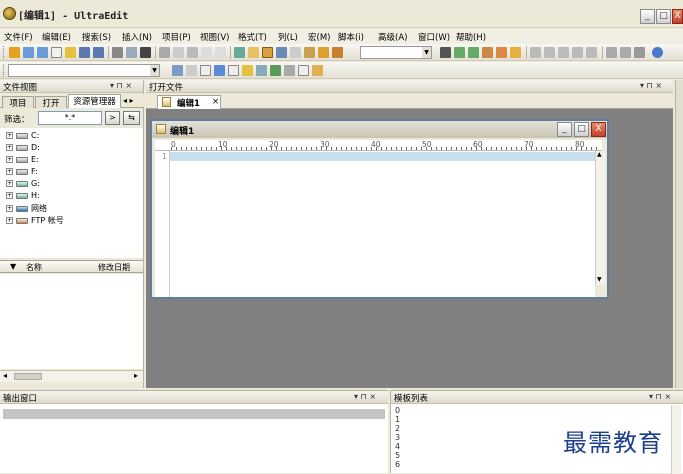 This screenshot has width=683, height=474. Describe the element at coordinates (396, 52) in the screenshot. I see `search-combo: ▼` at that location.